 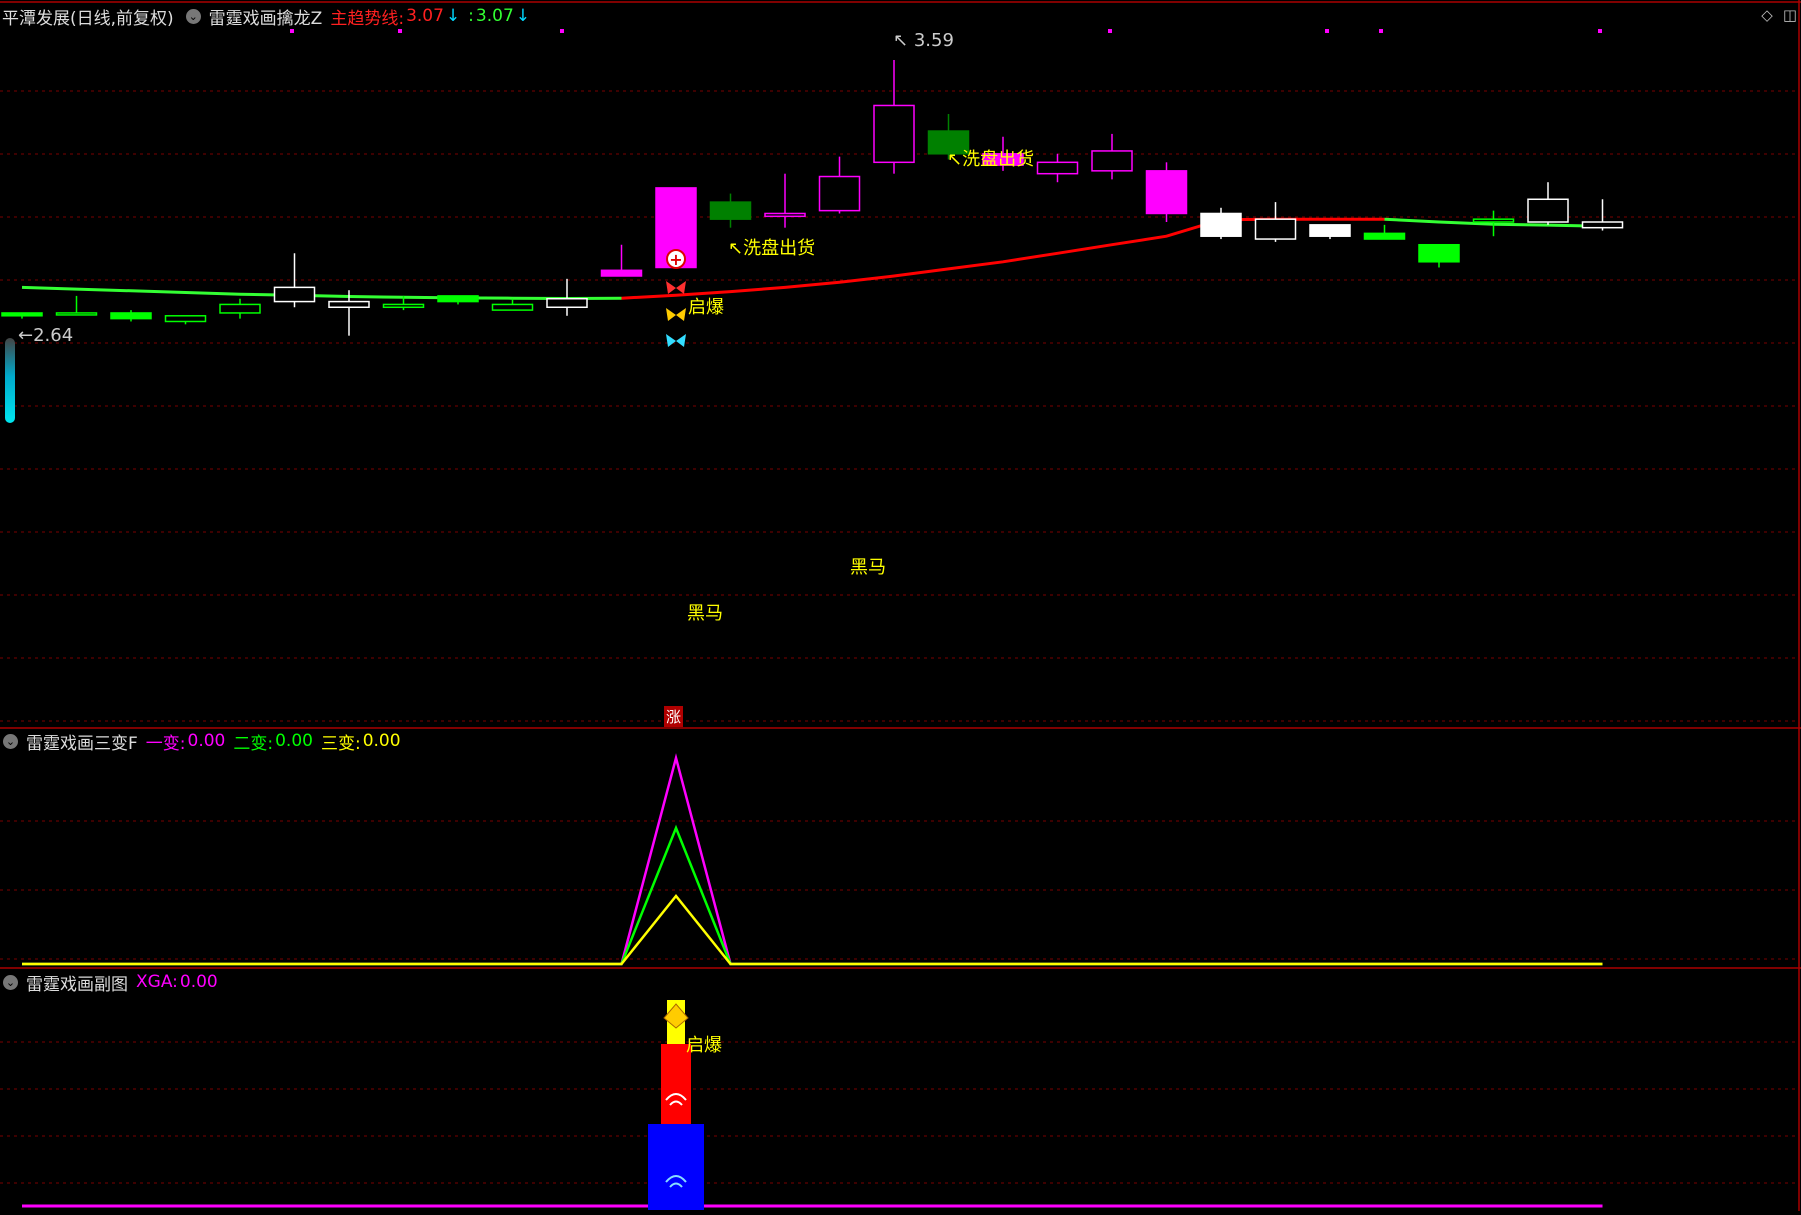 What do you see at coordinates (705, 613) in the screenshot?
I see `heima-label-2: 黑马` at bounding box center [705, 613].